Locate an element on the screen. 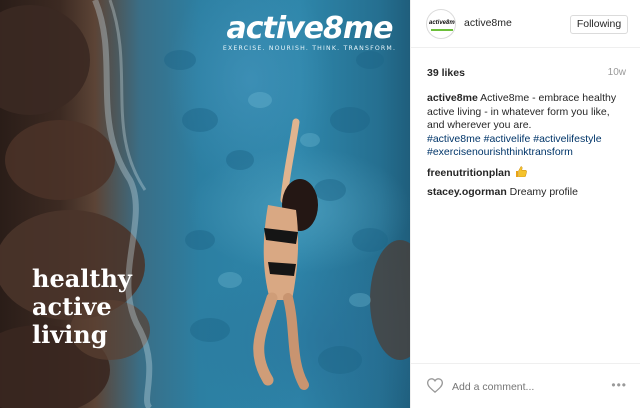 The width and height of the screenshot is (640, 408). comment-username-link: stacey.ogorman is located at coordinates (467, 192).